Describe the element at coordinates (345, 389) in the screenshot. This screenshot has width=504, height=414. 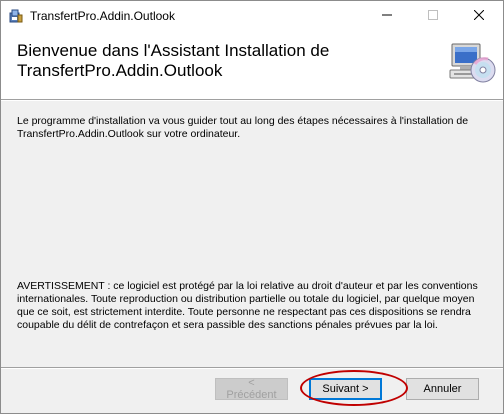
I see `next-button: Suivant >` at that location.